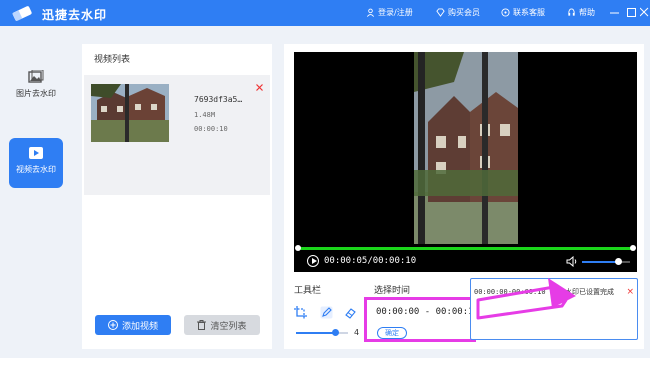 The height and width of the screenshot is (370, 650). I want to click on progress-end-handle, so click(633, 248).